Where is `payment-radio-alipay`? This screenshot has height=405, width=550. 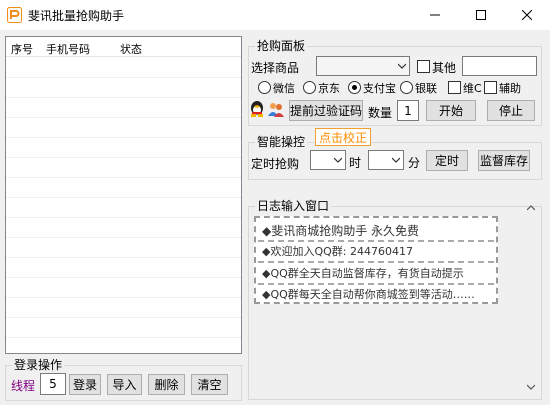 payment-radio-alipay is located at coordinates (354, 87).